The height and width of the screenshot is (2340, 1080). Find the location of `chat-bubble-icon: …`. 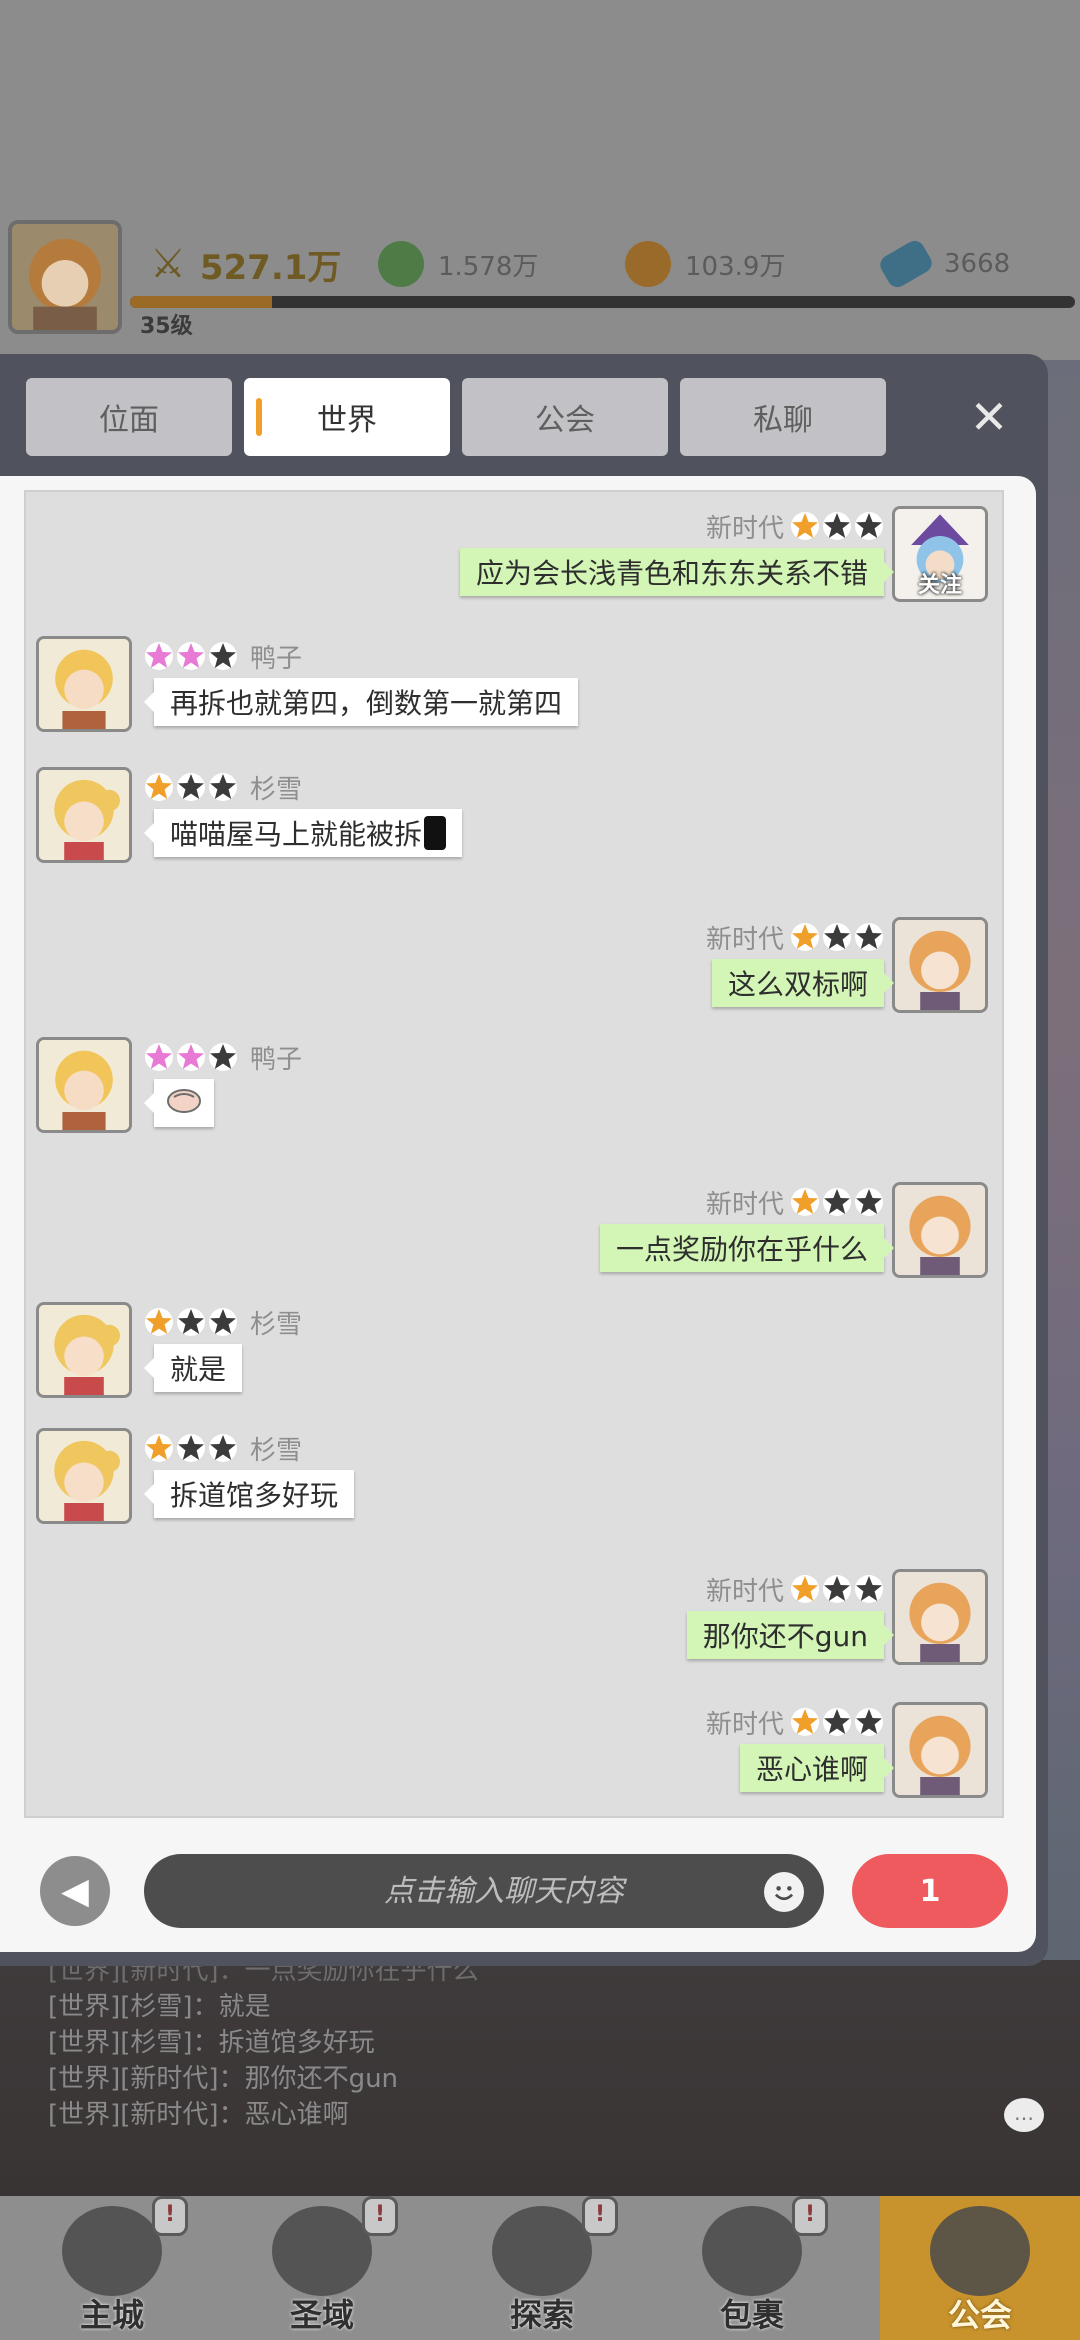

chat-bubble-icon: … is located at coordinates (1024, 2115).